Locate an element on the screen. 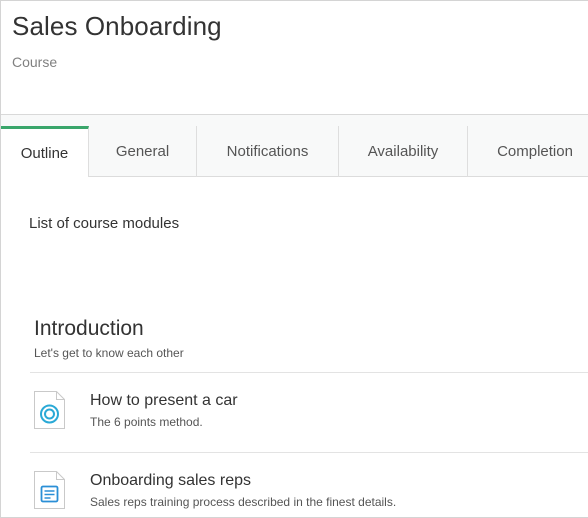 The width and height of the screenshot is (588, 518). circle-target-icon is located at coordinates (49, 410).